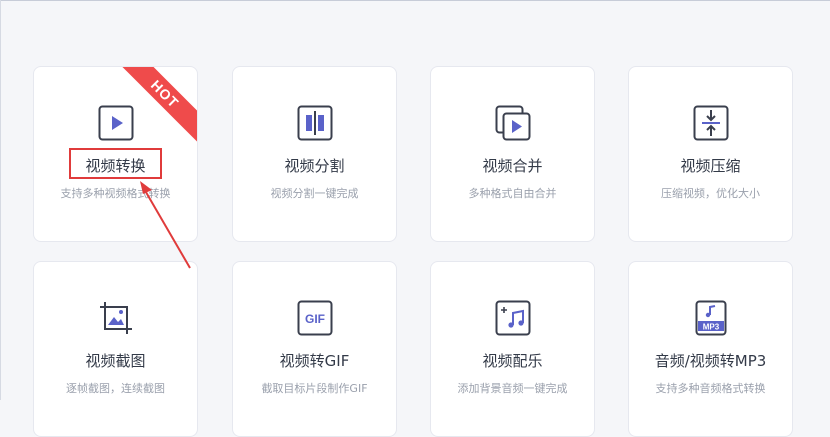 The width and height of the screenshot is (830, 437). What do you see at coordinates (513, 123) in the screenshot?
I see `merge-icon` at bounding box center [513, 123].